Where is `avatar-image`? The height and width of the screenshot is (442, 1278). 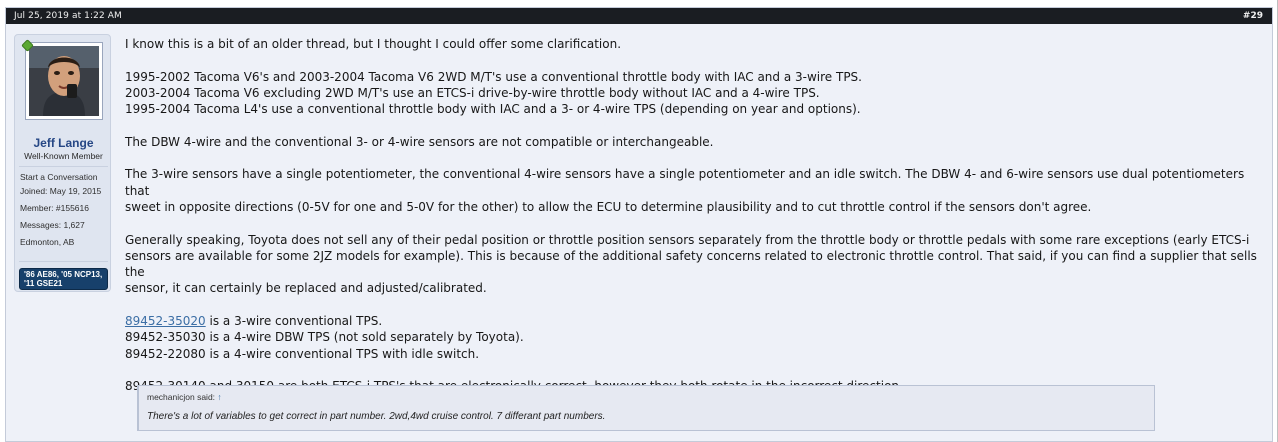
avatar-image is located at coordinates (64, 81).